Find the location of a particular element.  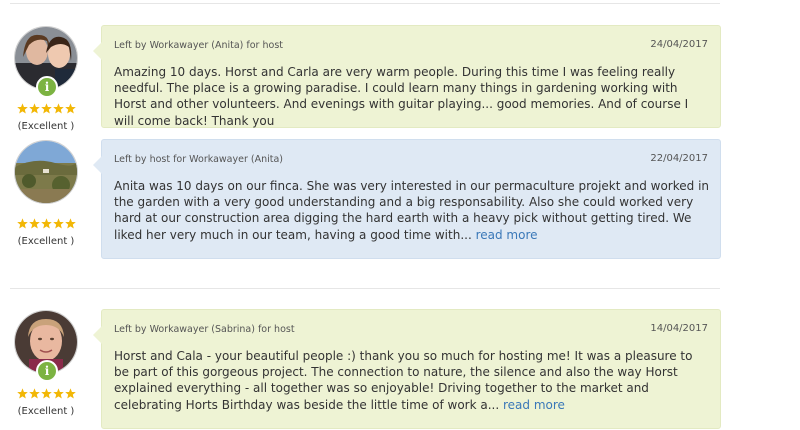

reviewer-avatar is located at coordinates (46, 172).